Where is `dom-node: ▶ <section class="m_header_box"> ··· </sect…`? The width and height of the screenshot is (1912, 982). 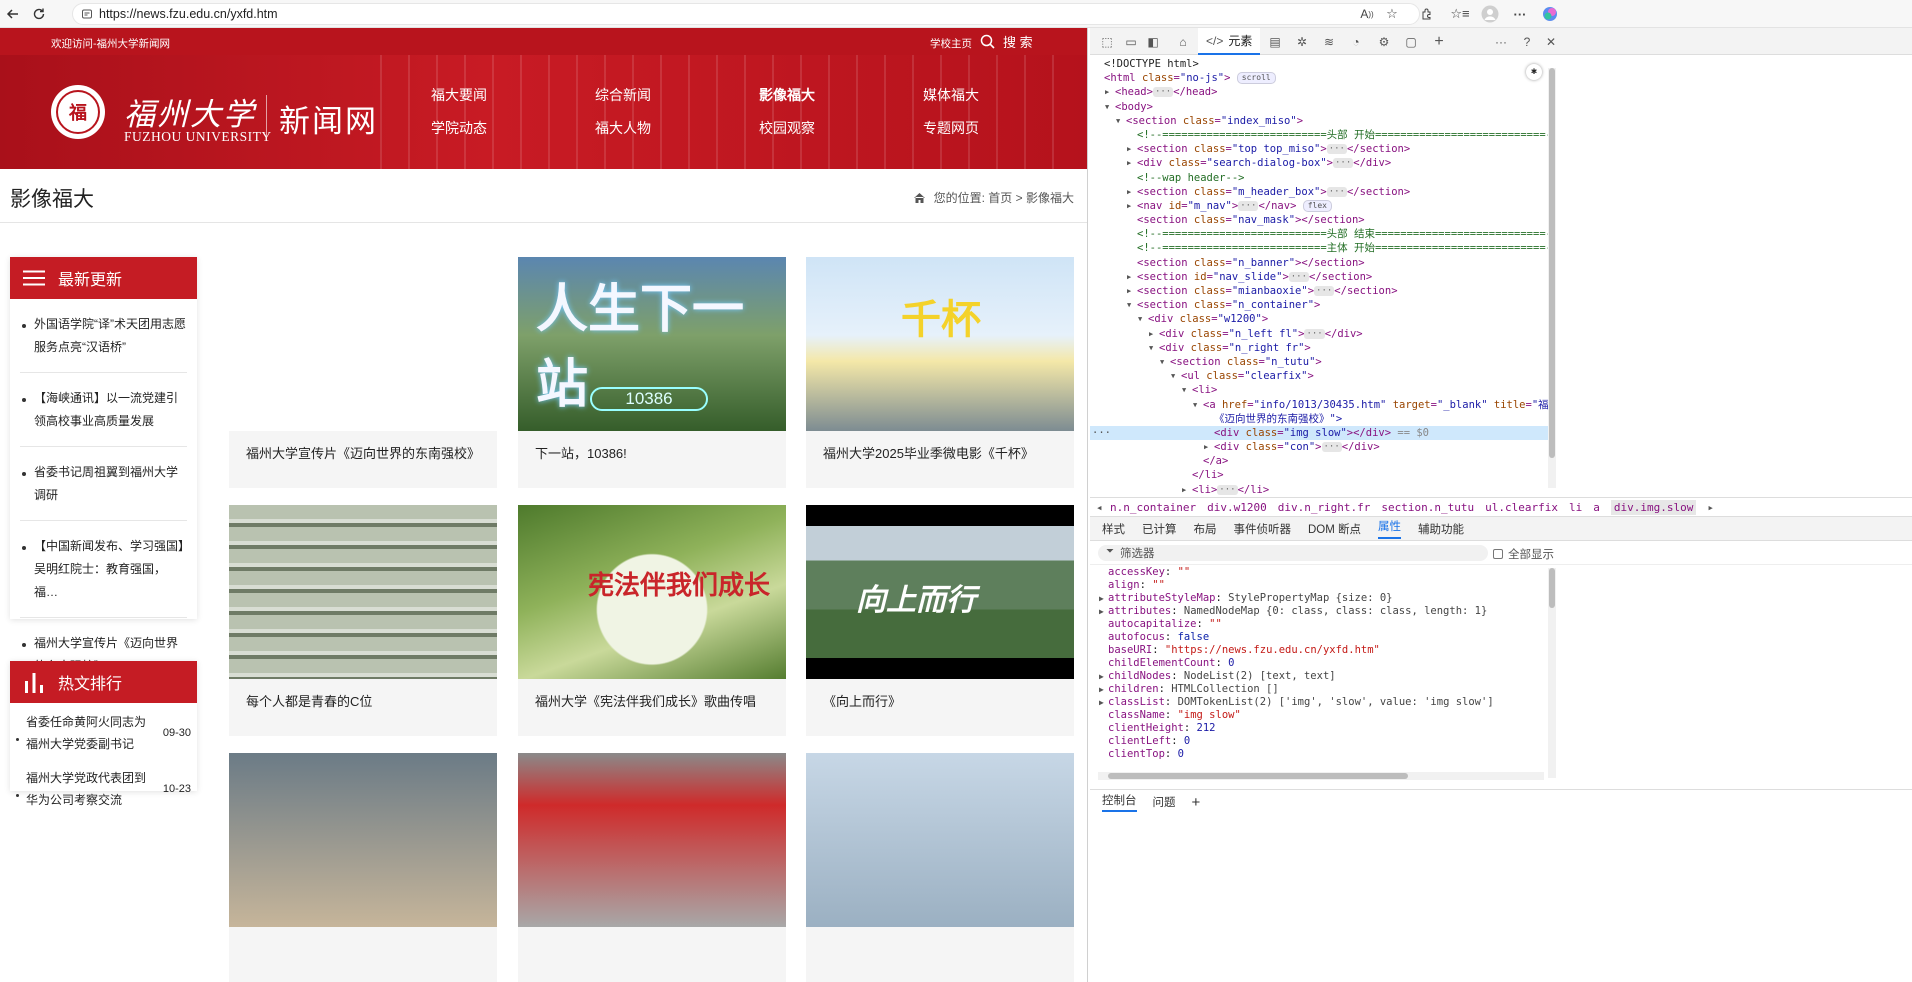 dom-node: ▶ <section class="m_header_box"> ··· </sect… is located at coordinates (1320, 192).